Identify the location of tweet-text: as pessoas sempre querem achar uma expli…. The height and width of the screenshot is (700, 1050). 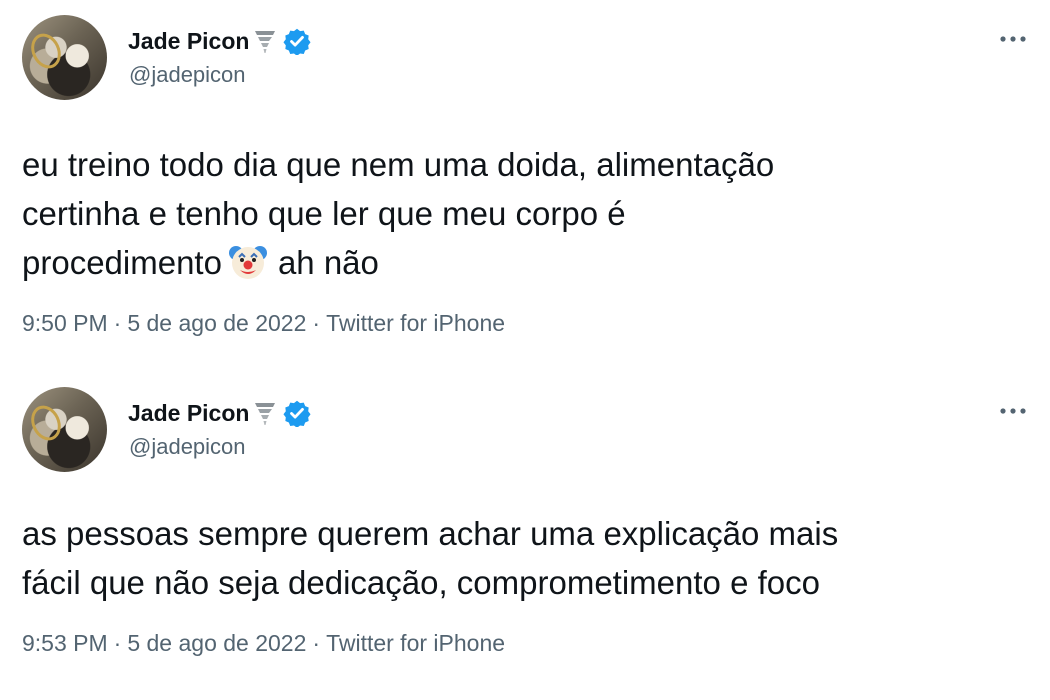
(522, 558).